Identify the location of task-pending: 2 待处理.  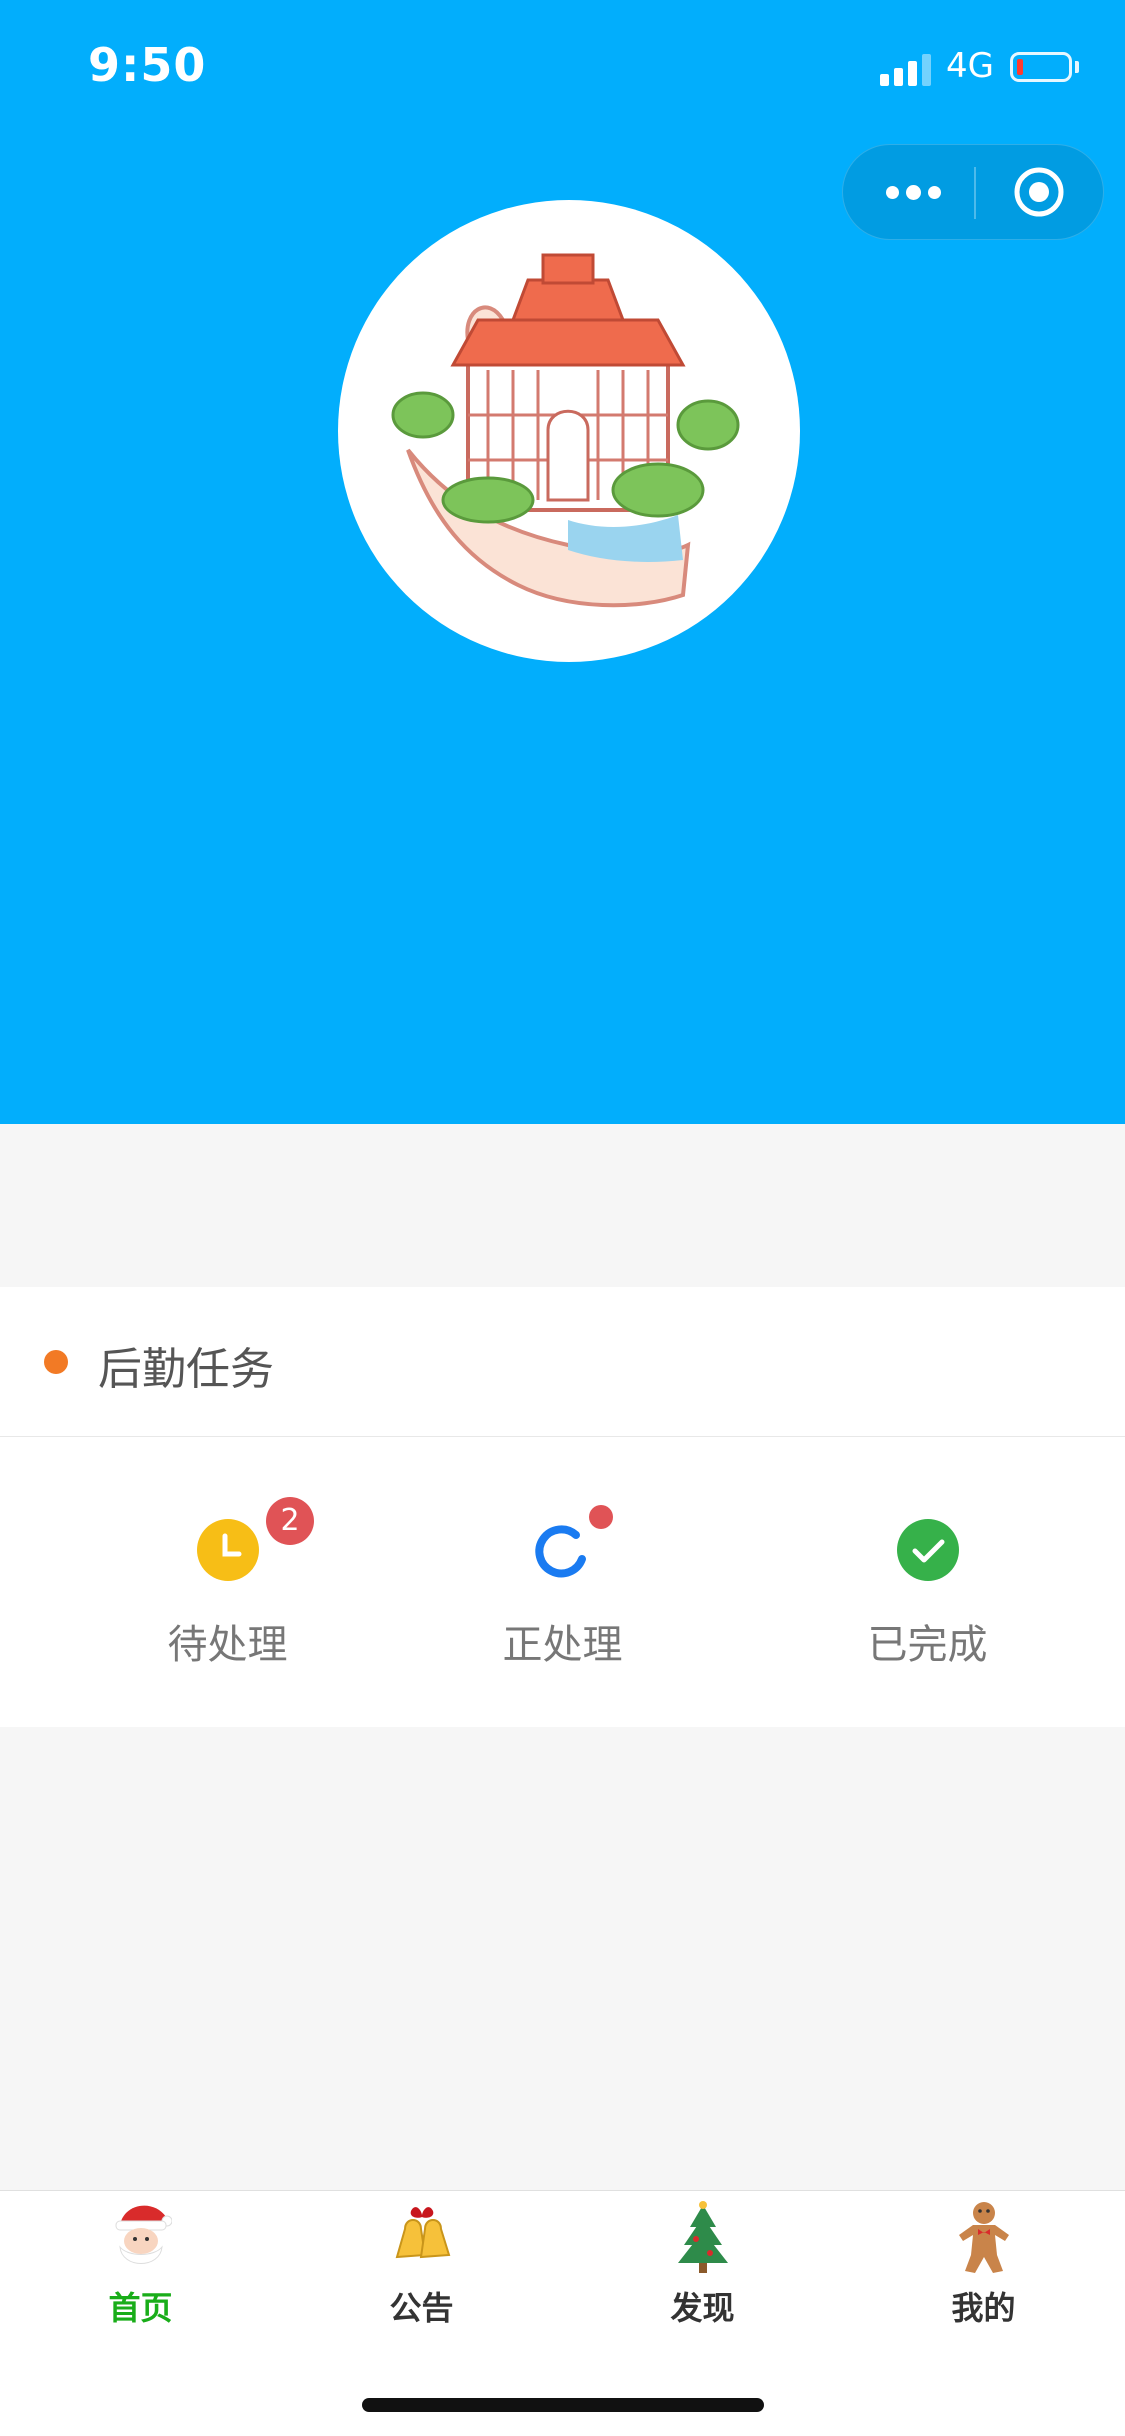
(227, 1582).